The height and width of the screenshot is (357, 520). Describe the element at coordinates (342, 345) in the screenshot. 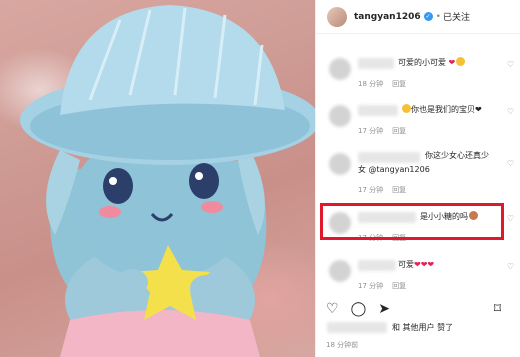

I see `post-timestamp: 18 分钟前` at that location.